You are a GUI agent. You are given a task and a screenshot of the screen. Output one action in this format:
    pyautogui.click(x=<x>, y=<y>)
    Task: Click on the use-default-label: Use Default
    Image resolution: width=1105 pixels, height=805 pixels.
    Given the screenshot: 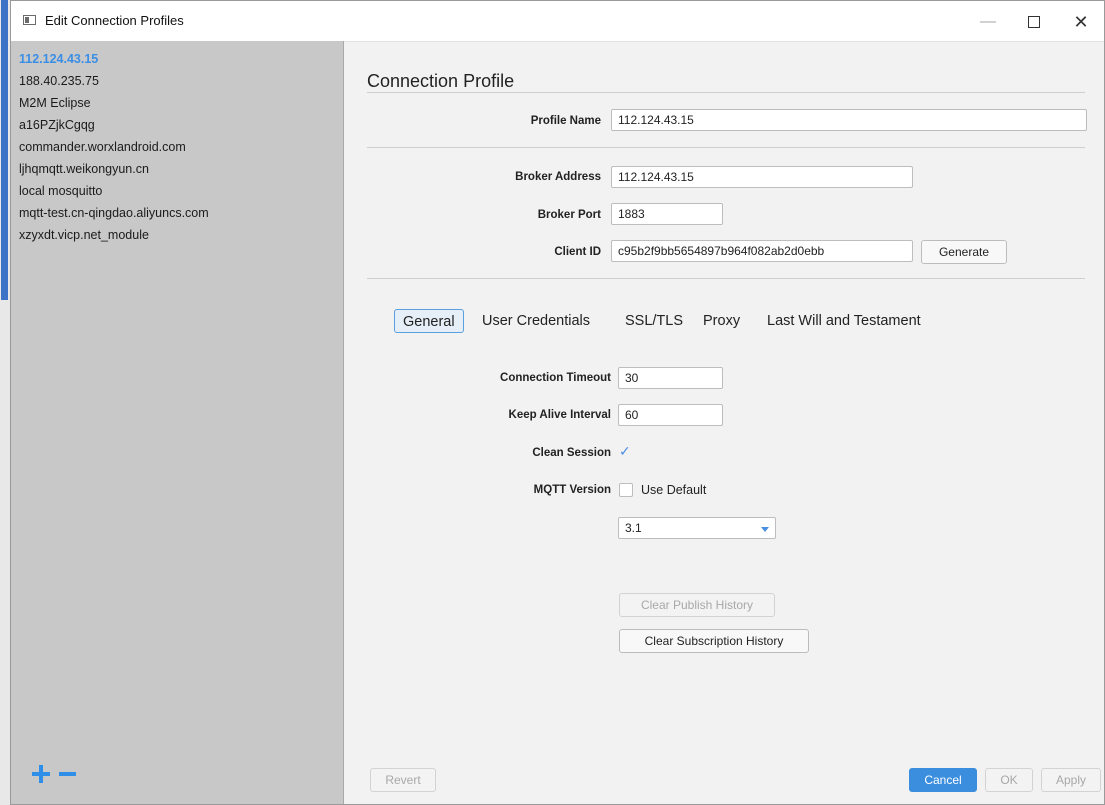 What is the action you would take?
    pyautogui.click(x=674, y=490)
    